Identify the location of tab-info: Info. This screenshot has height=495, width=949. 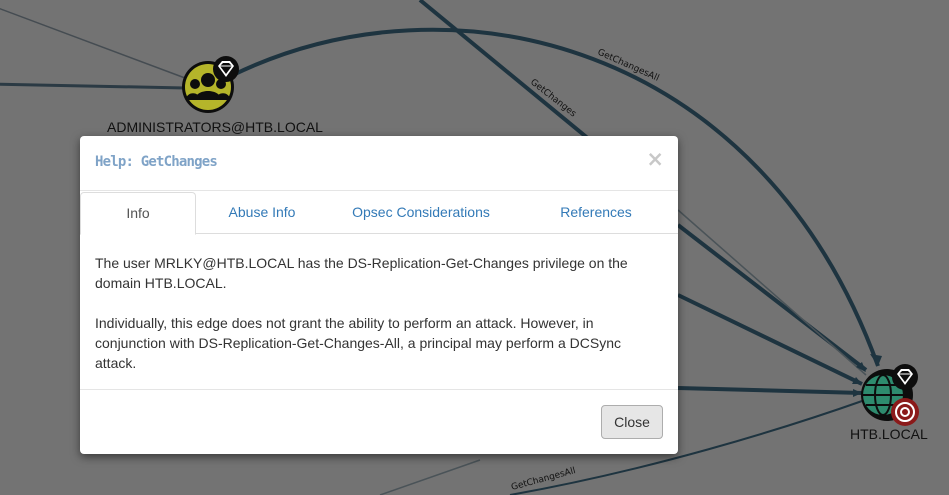
(138, 213).